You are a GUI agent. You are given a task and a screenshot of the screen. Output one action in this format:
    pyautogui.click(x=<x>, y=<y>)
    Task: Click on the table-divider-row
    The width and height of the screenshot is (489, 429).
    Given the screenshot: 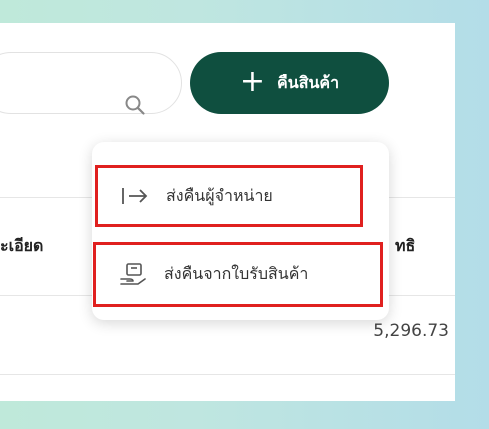 What is the action you would take?
    pyautogui.click(x=227, y=374)
    